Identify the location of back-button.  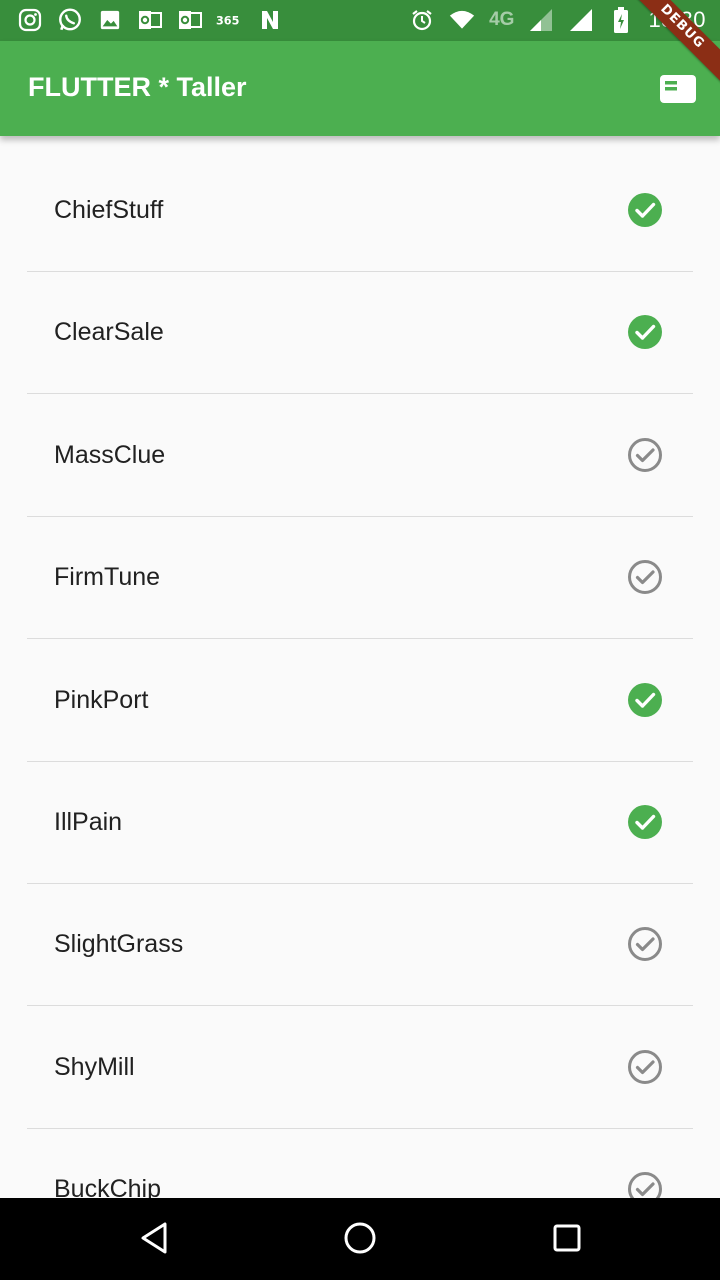
(154, 1240).